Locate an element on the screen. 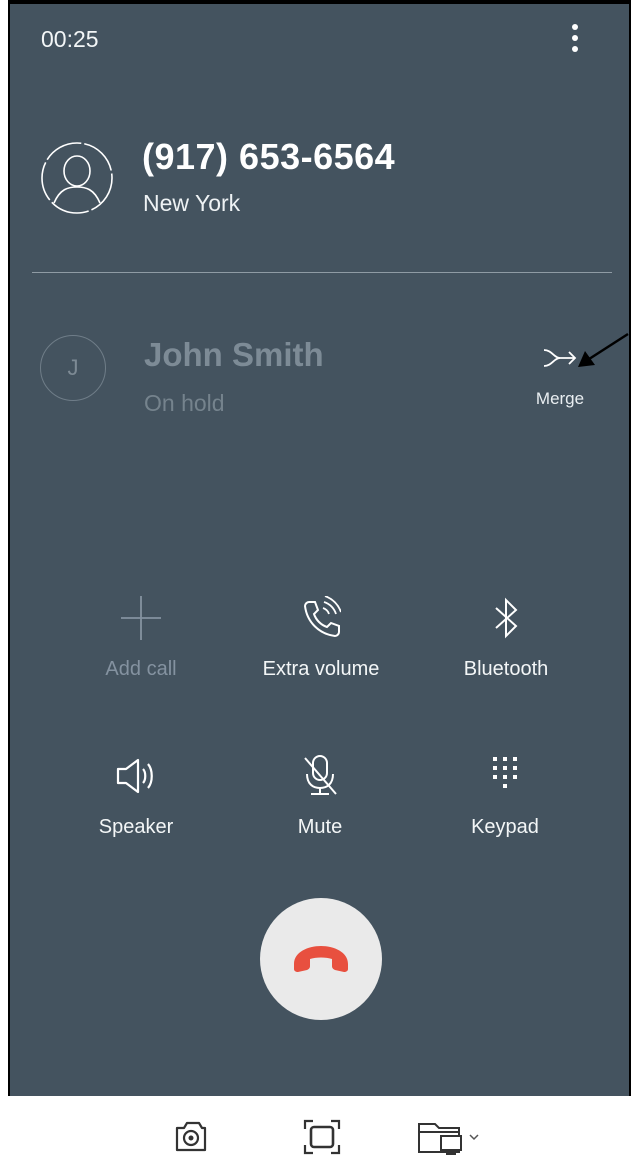 This screenshot has width=631, height=1171. bottom-toolbar is located at coordinates (315, 1133).